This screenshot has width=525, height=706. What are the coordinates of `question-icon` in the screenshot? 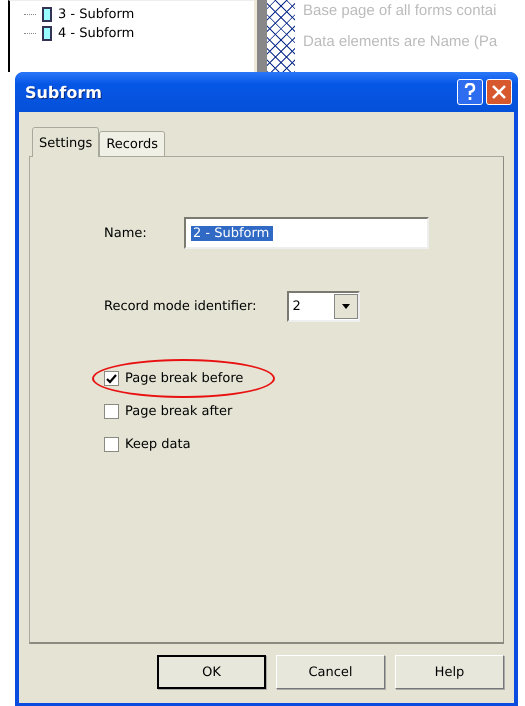 It's located at (470, 92).